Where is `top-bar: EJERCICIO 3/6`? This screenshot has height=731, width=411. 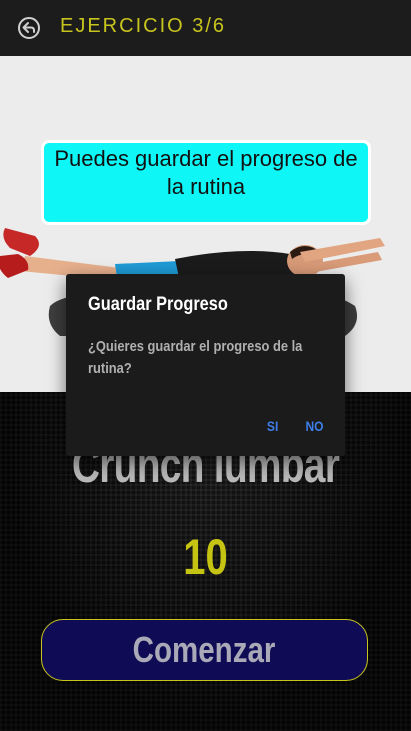
top-bar: EJERCICIO 3/6 is located at coordinates (205, 28).